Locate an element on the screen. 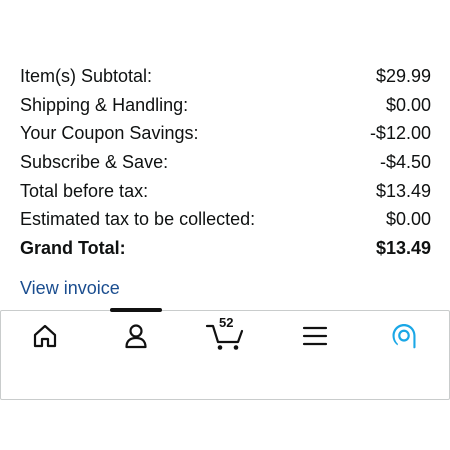  tab-account is located at coordinates (136, 336).